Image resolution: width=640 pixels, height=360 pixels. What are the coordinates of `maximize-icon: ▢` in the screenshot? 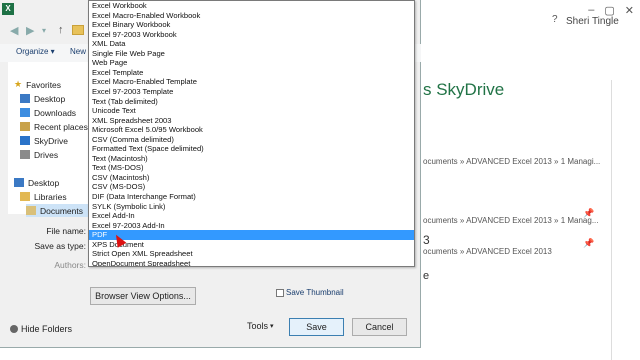 It's located at (609, 10).